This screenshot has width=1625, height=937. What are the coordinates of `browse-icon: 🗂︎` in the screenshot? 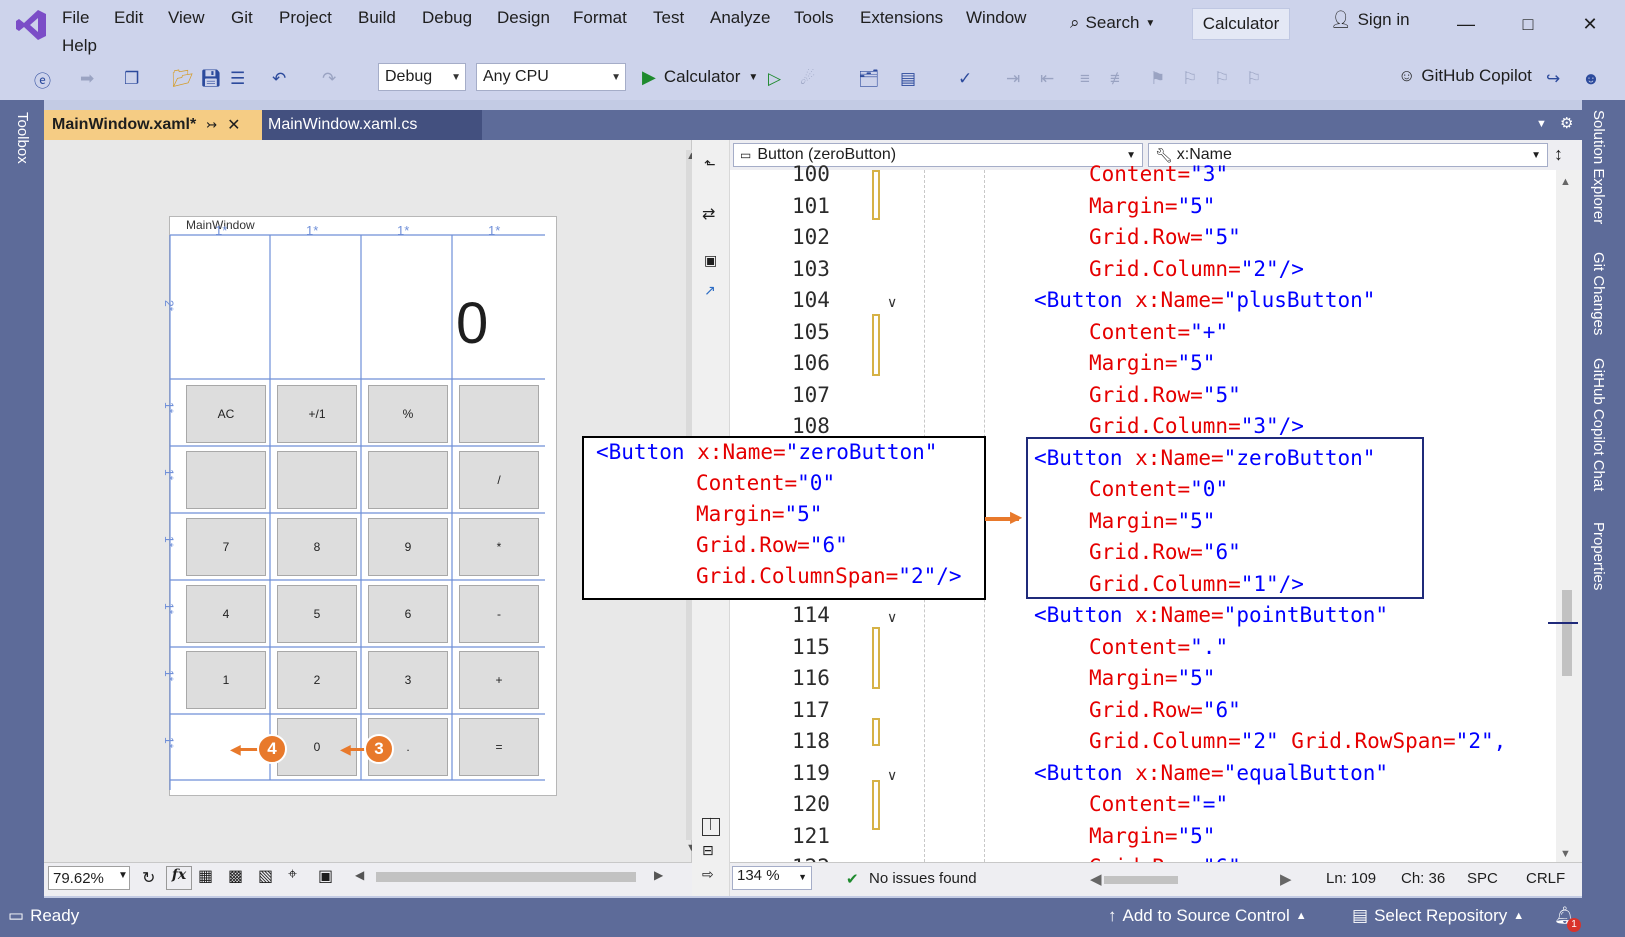 It's located at (869, 79).